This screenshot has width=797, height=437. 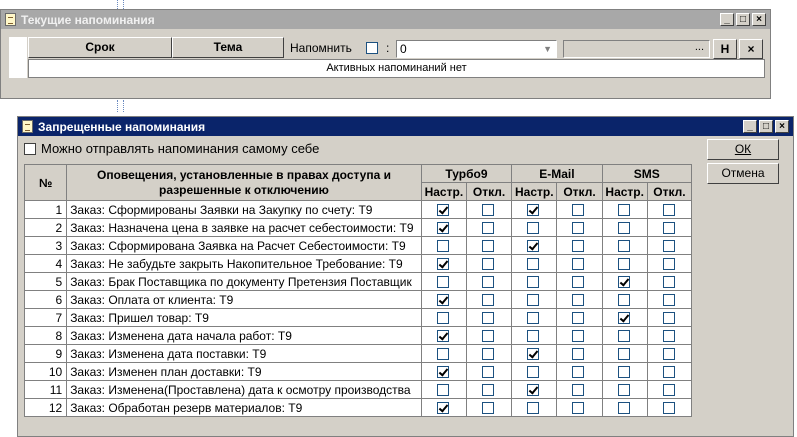 I want to click on forbidden-titlebar: Запрещенные напоминания _ □ ×, so click(x=405, y=126).